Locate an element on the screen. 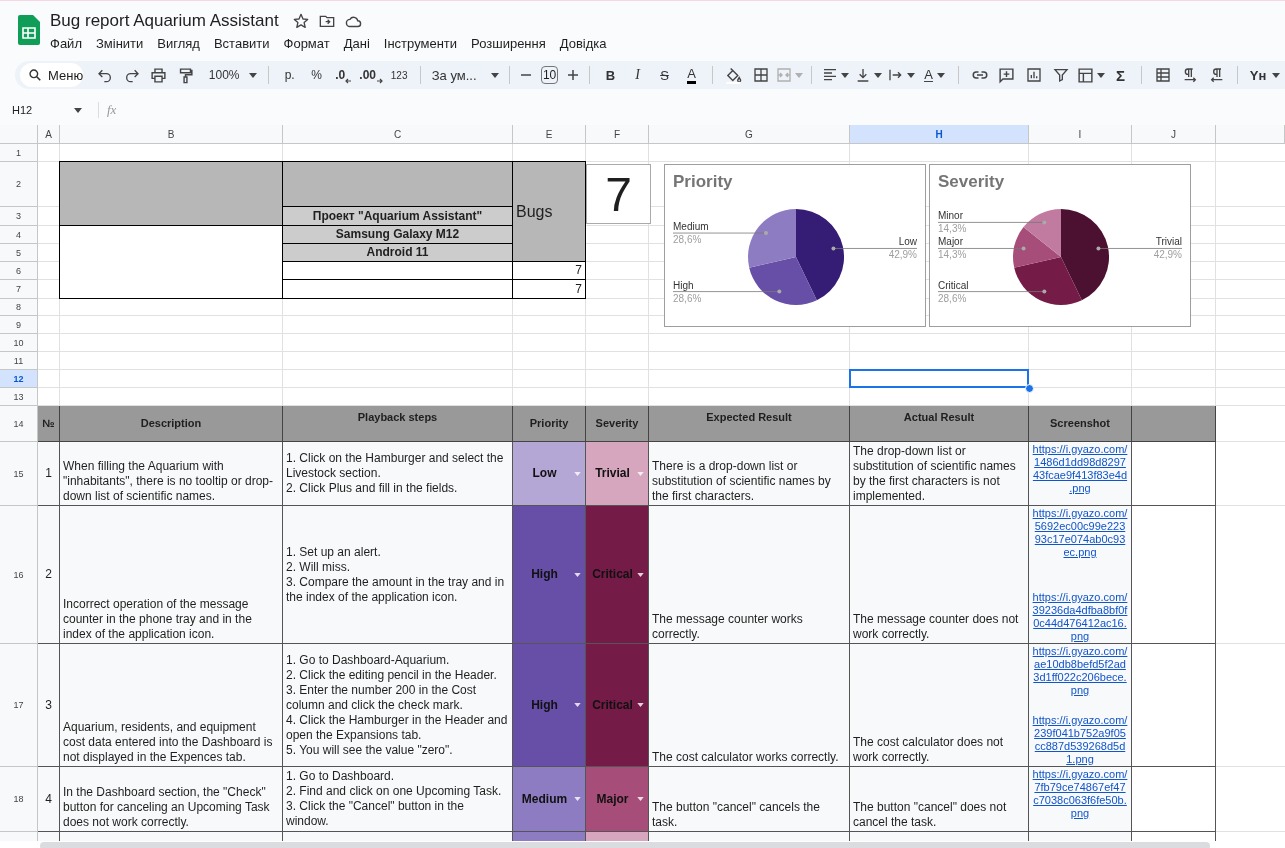 The height and width of the screenshot is (848, 1285). column-header: F is located at coordinates (617, 134).